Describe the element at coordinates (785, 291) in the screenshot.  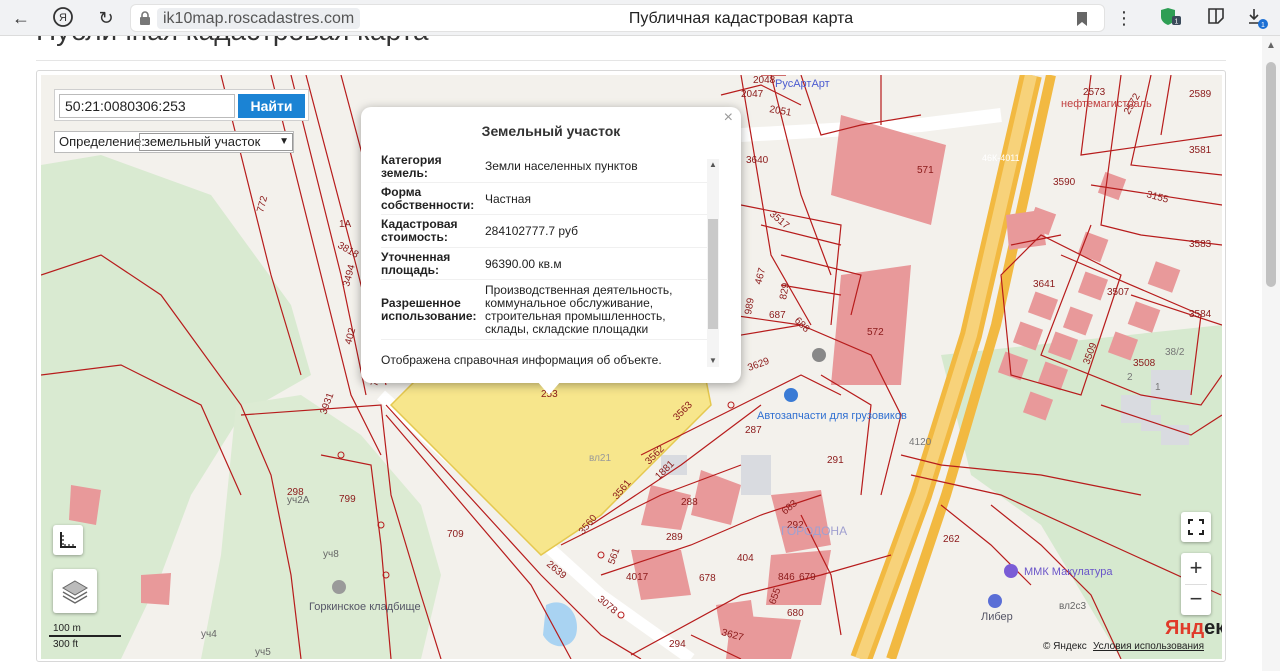
I see `parcel-label: 829` at that location.